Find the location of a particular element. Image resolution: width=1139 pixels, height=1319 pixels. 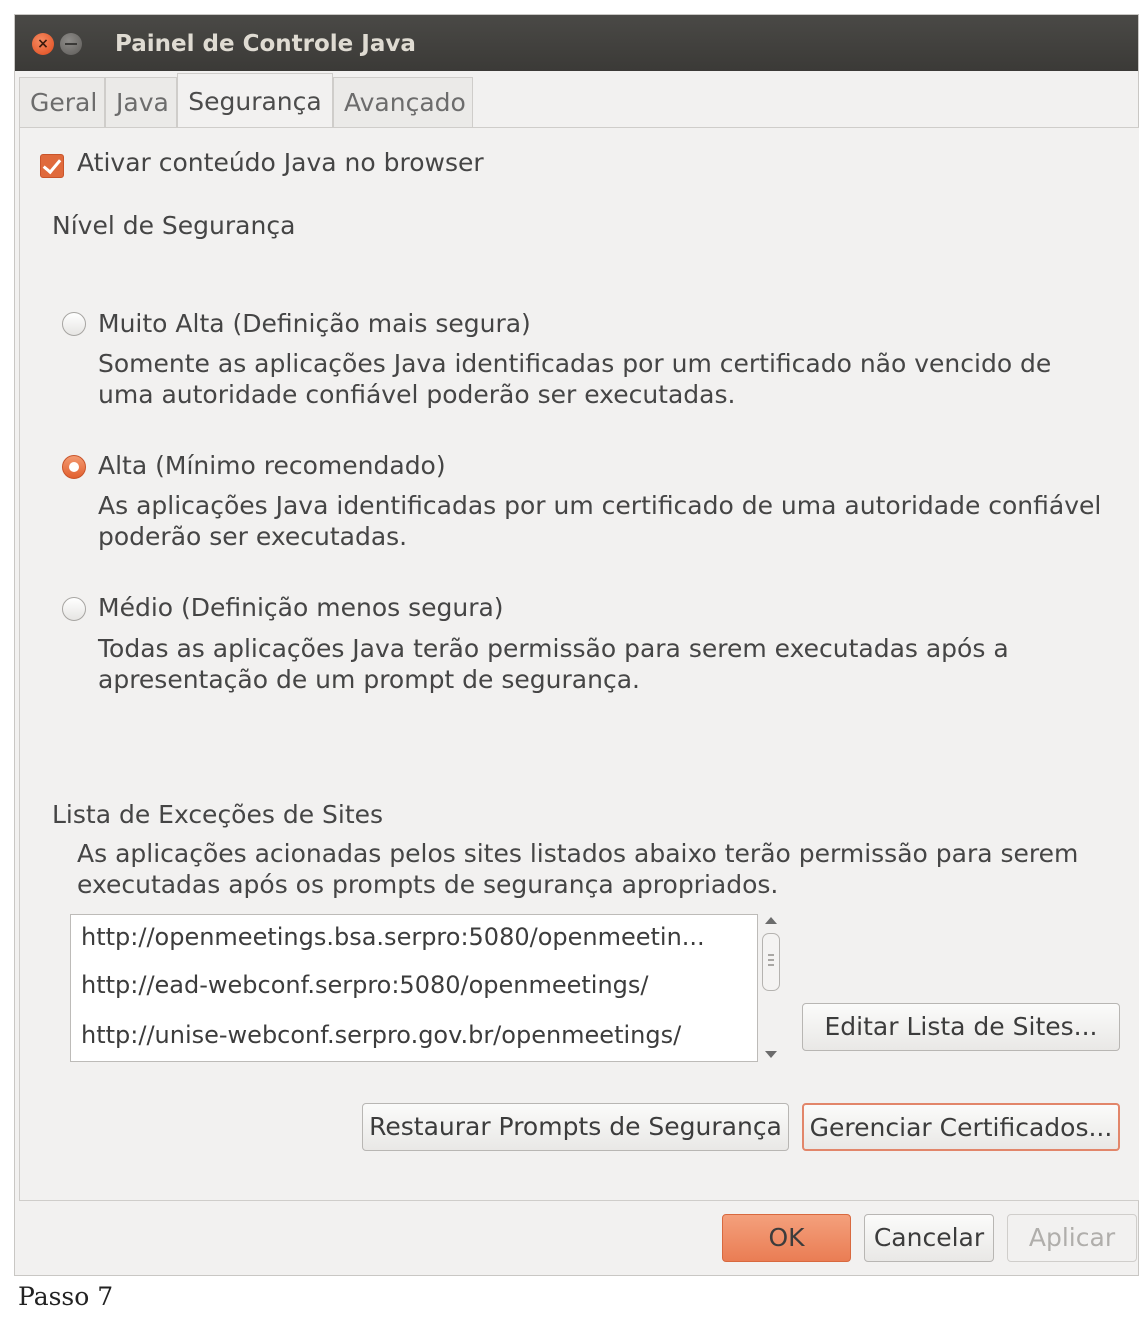

radio-muito-alta-label: Muito Alta (Definição mais segura) is located at coordinates (314, 323).